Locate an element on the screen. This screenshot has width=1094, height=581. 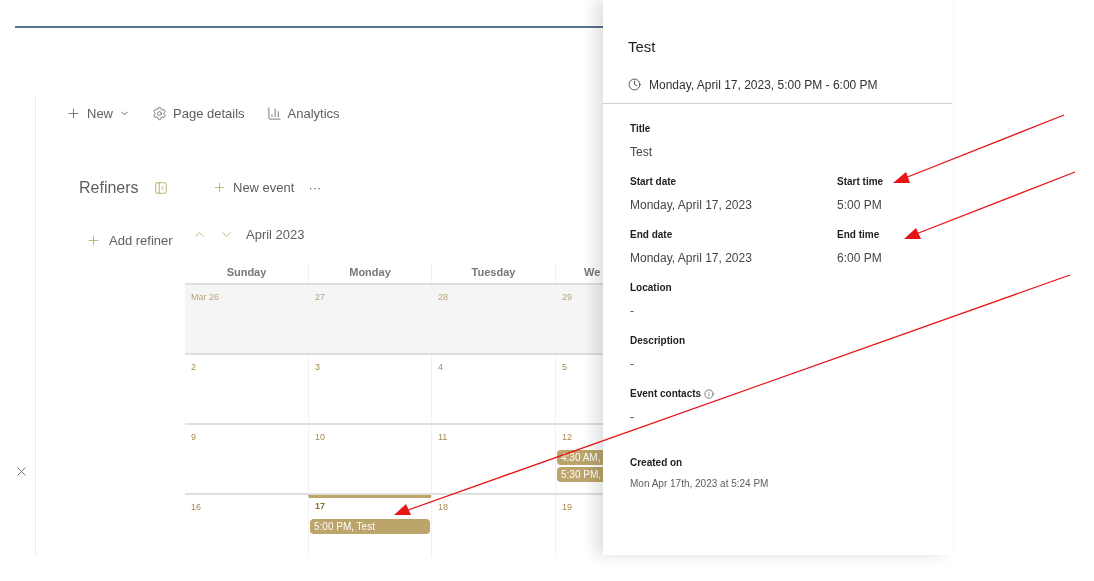
weekday-header: Sunday is located at coordinates (246, 272).